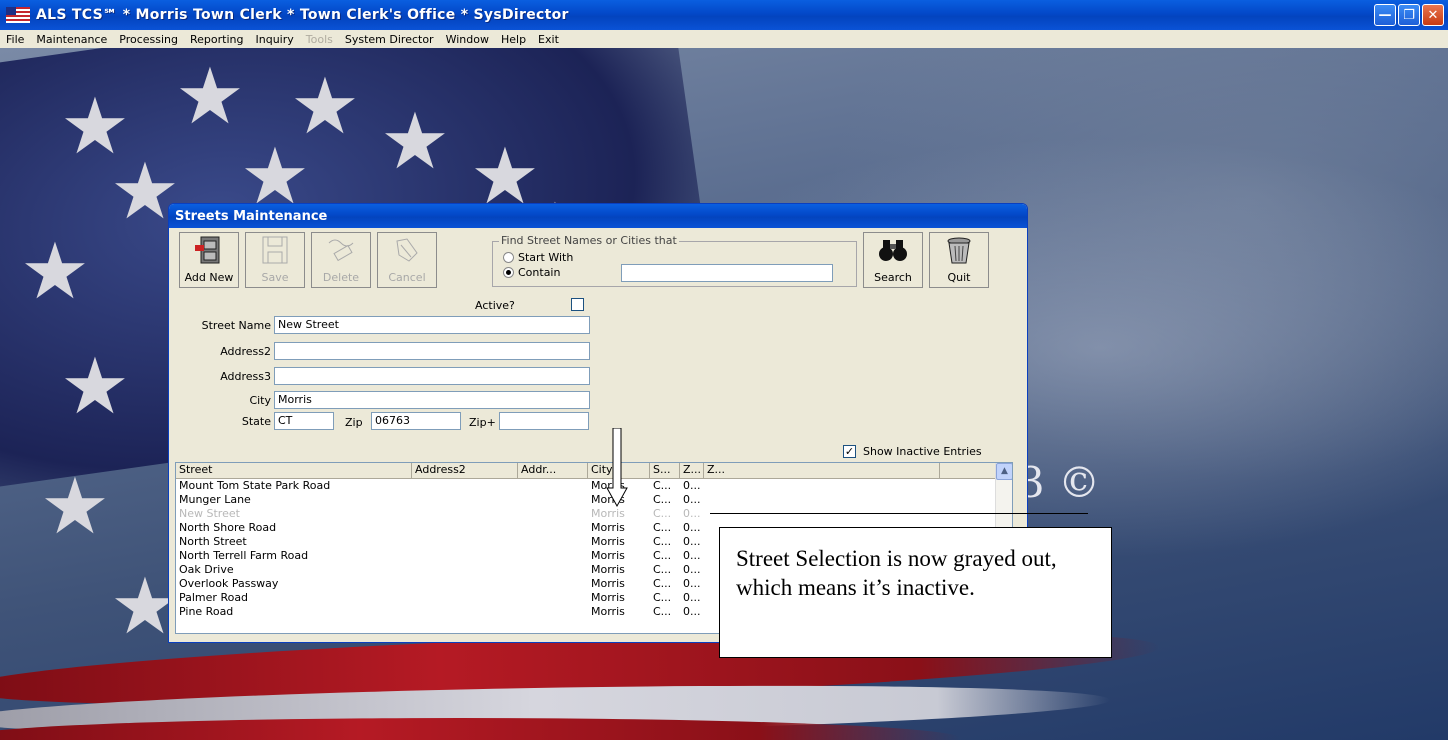 Image resolution: width=1448 pixels, height=740 pixels. I want to click on menu-item-processing: Processing, so click(148, 39).